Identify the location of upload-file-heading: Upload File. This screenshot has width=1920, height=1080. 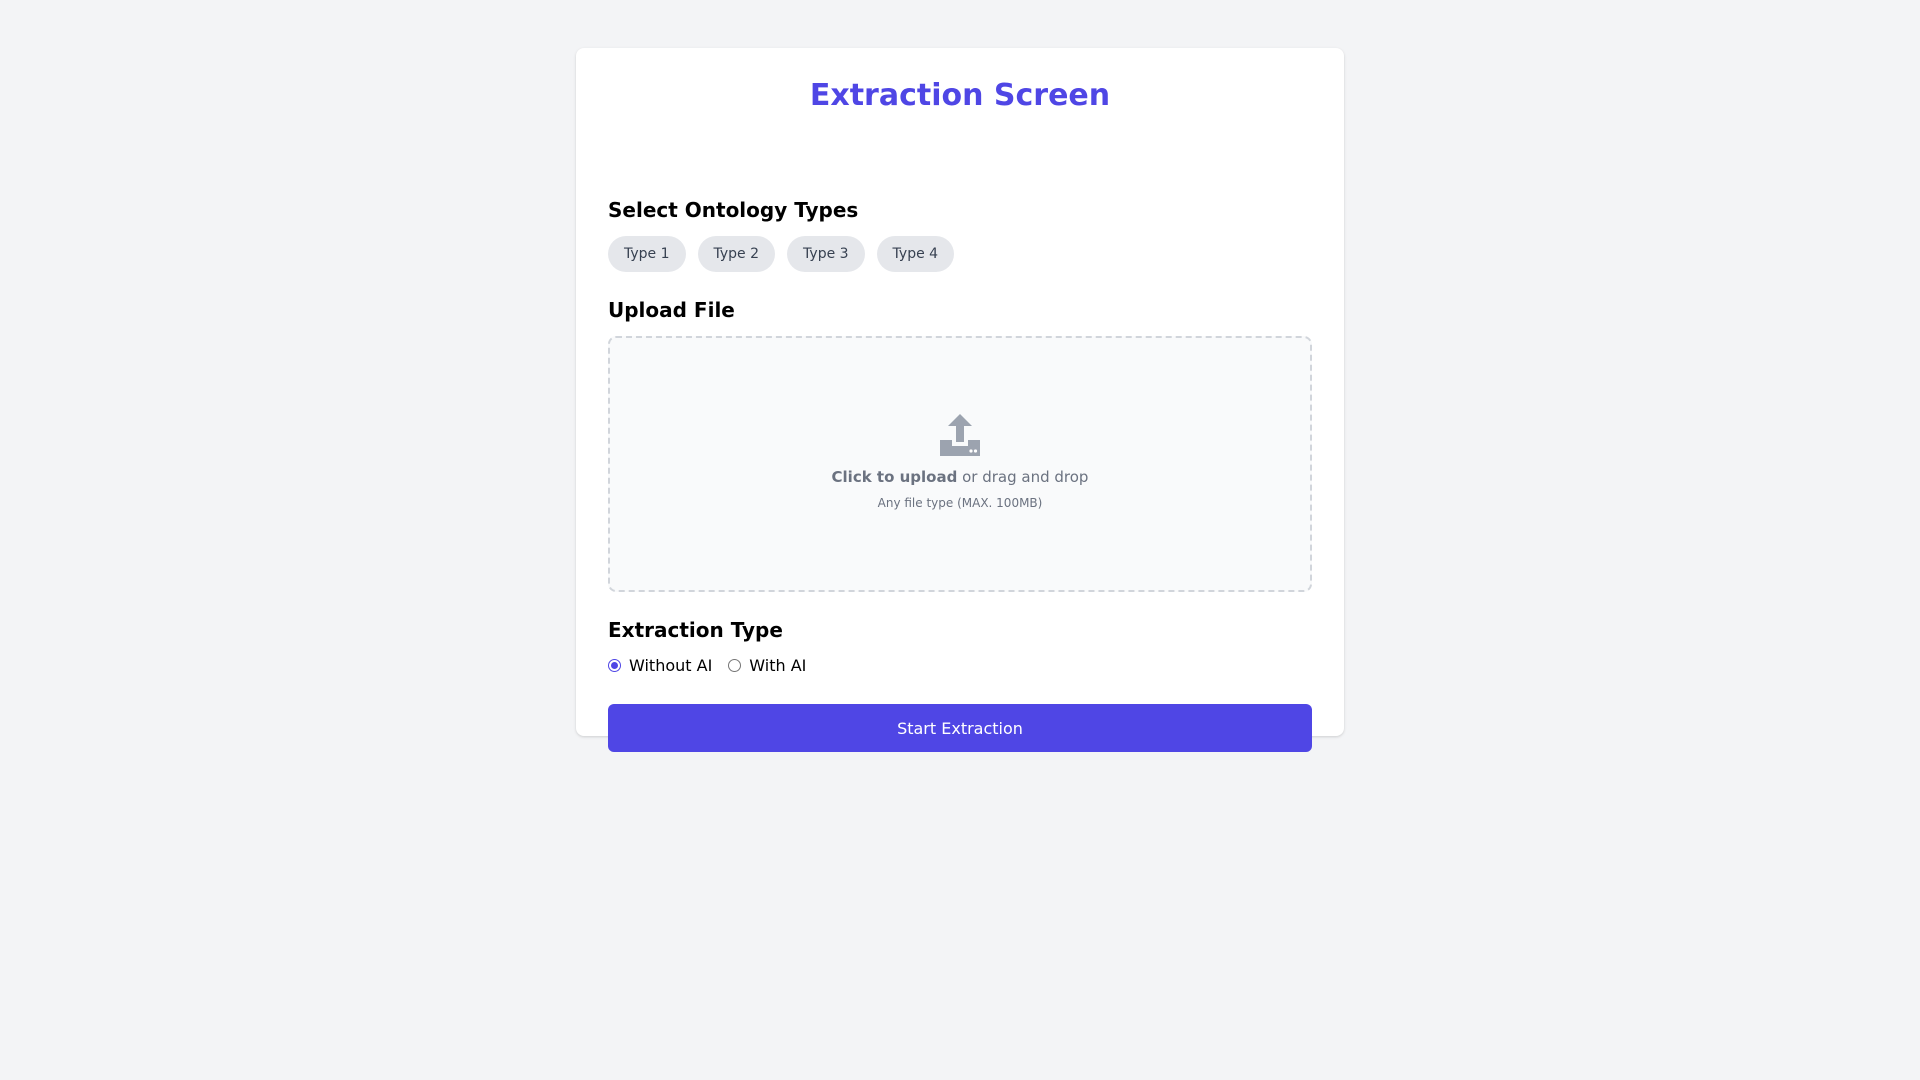
(671, 310).